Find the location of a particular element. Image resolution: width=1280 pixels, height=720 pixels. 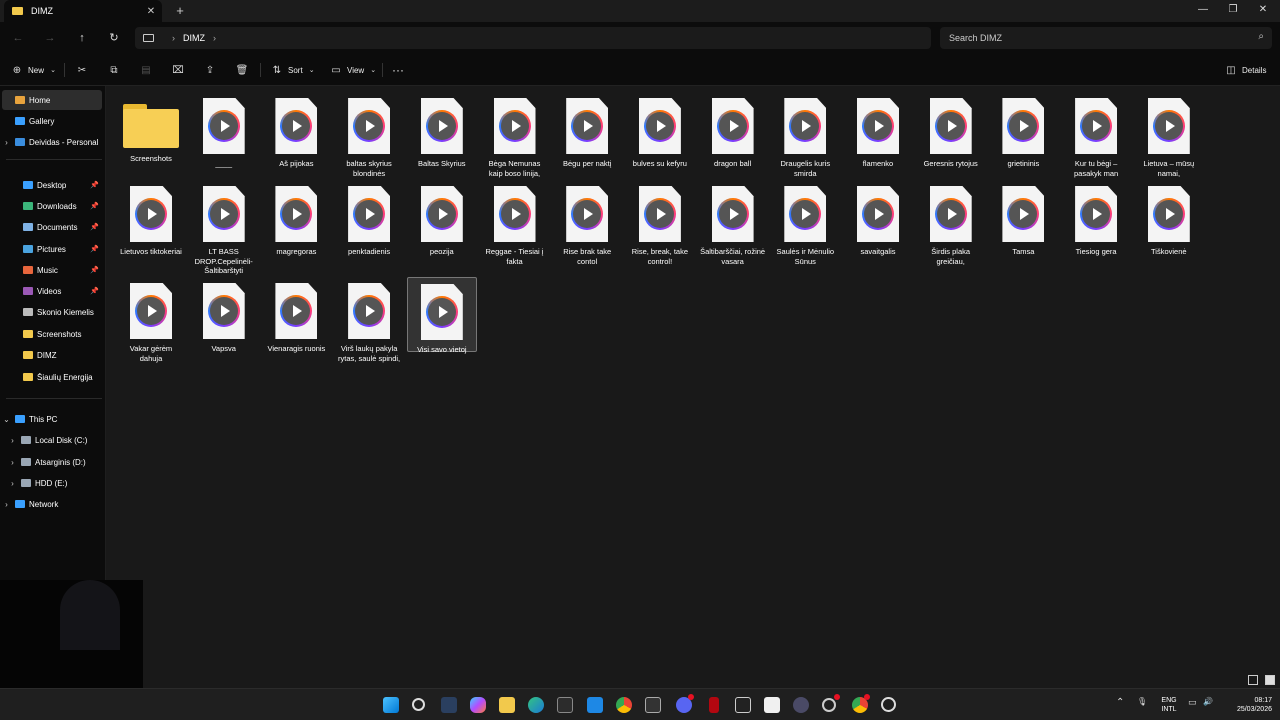

volume-icon: 🔊 is located at coordinates (1208, 701).